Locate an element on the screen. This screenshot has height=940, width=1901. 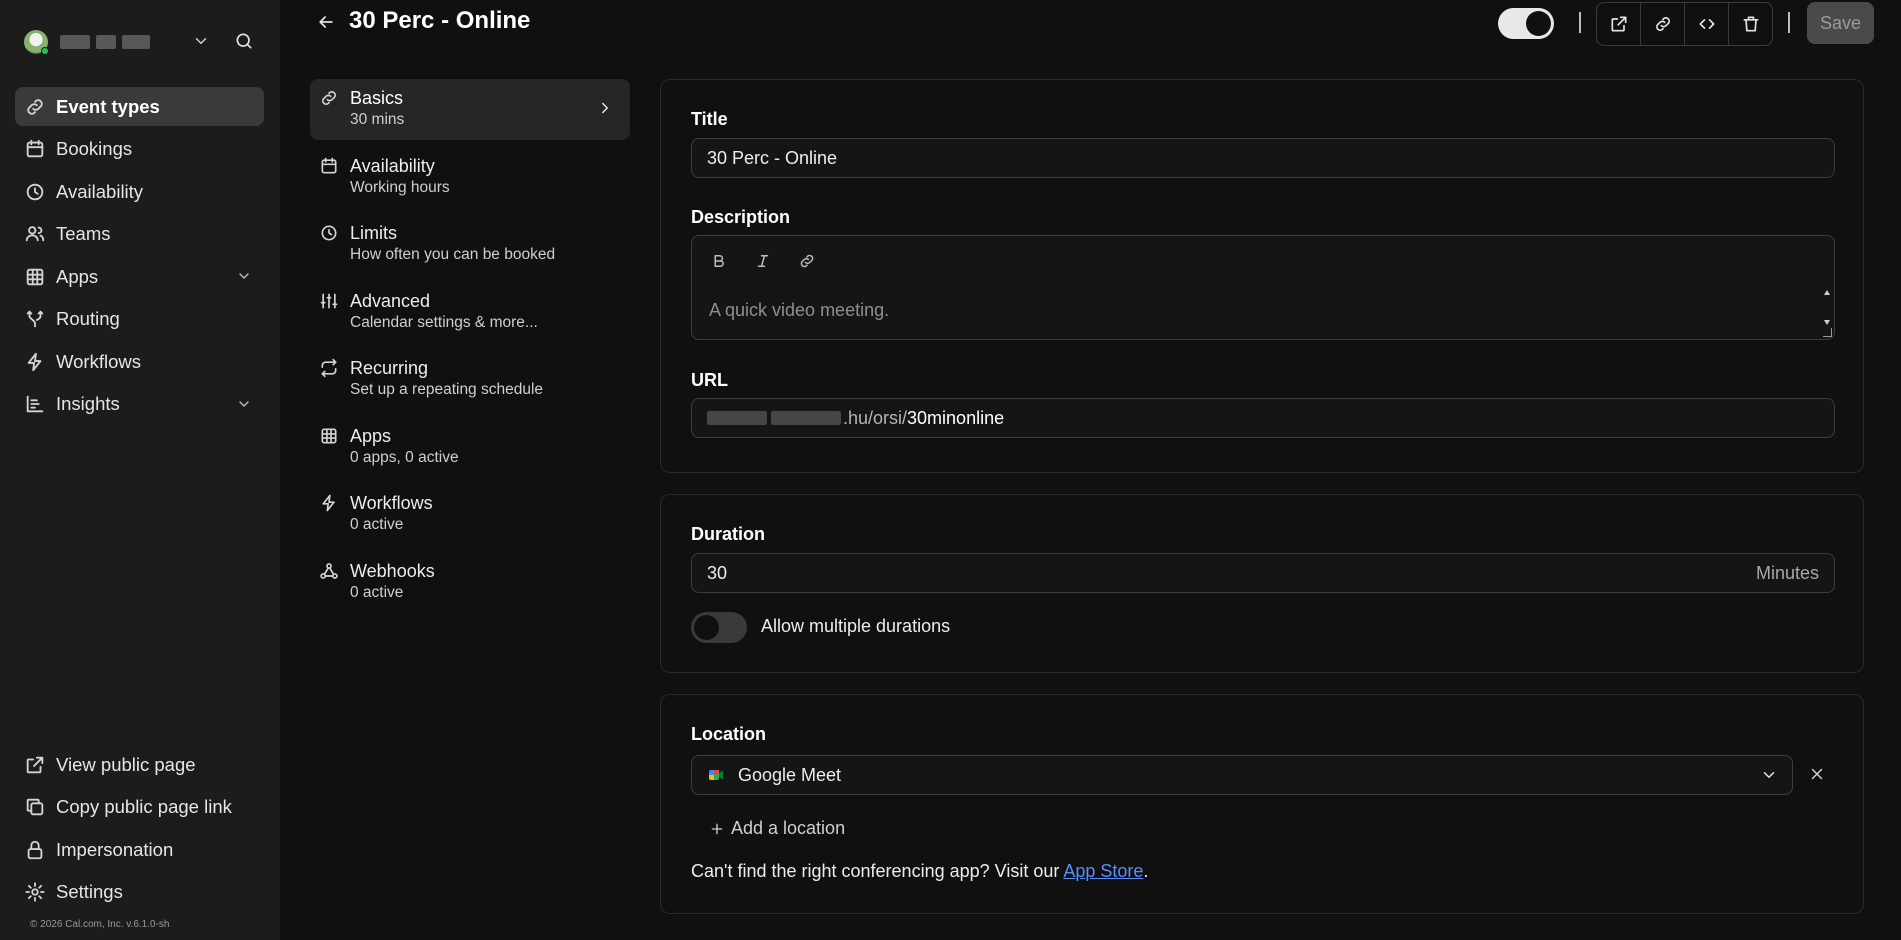
users-icon is located at coordinates (35, 234).